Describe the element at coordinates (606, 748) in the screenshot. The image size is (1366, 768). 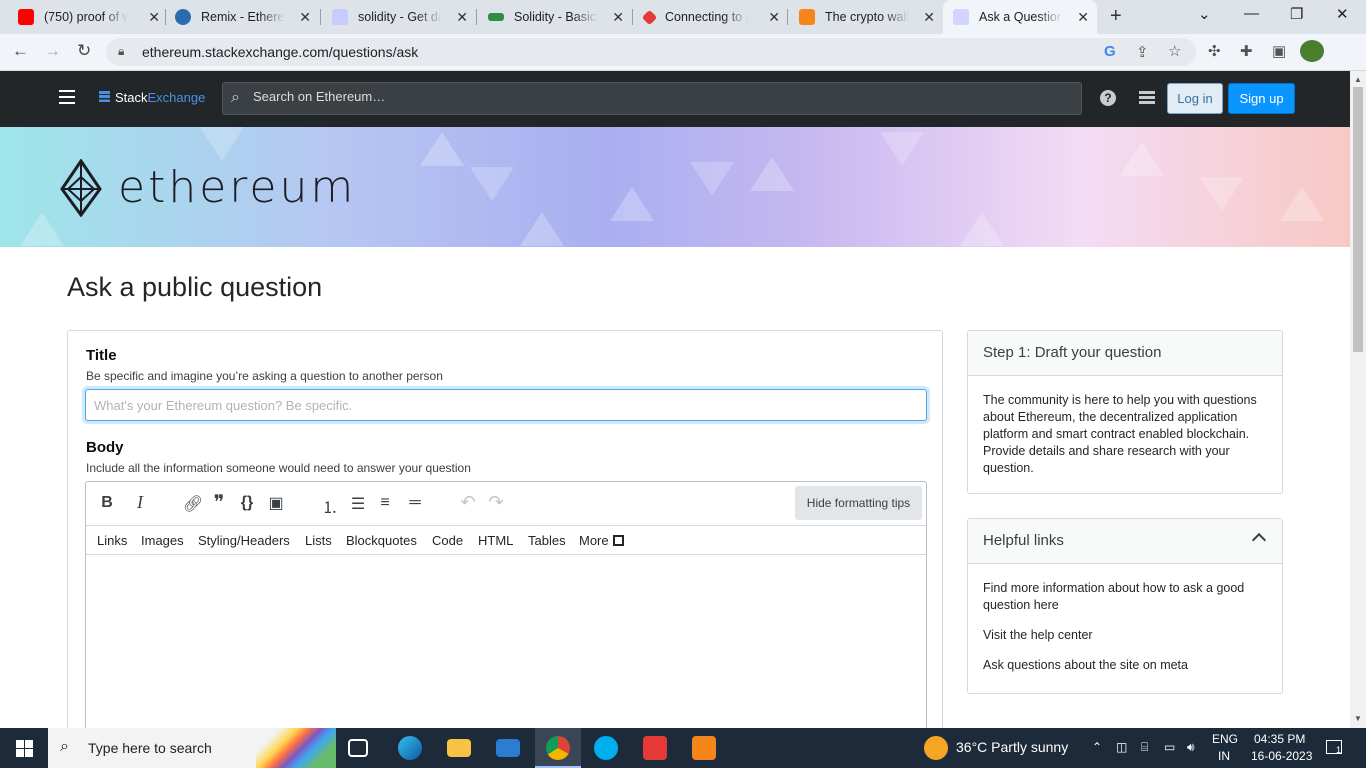
I see `skype-icon` at that location.